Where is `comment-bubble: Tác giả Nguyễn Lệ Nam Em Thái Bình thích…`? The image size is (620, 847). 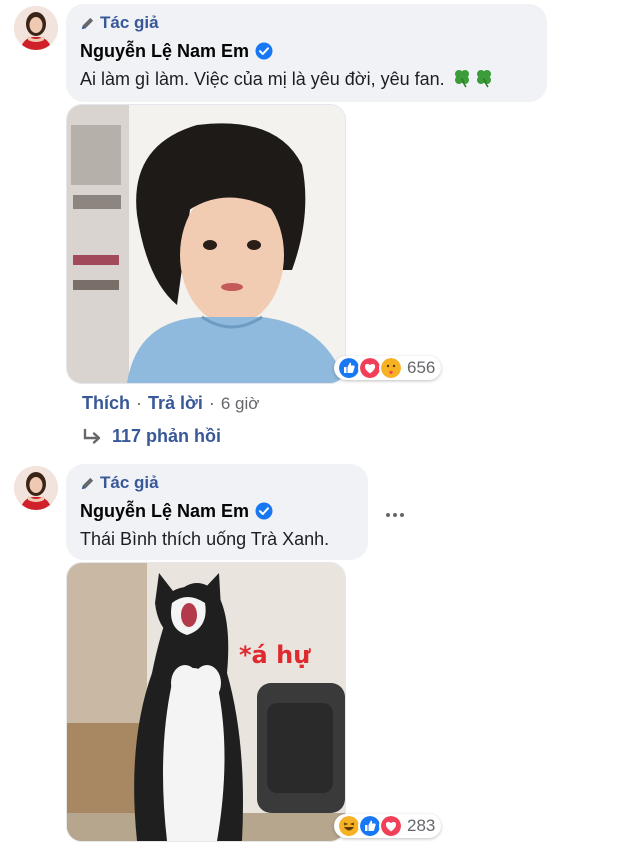
comment-bubble: Tác giả Nguyễn Lệ Nam Em Thái Bình thích… is located at coordinates (217, 512).